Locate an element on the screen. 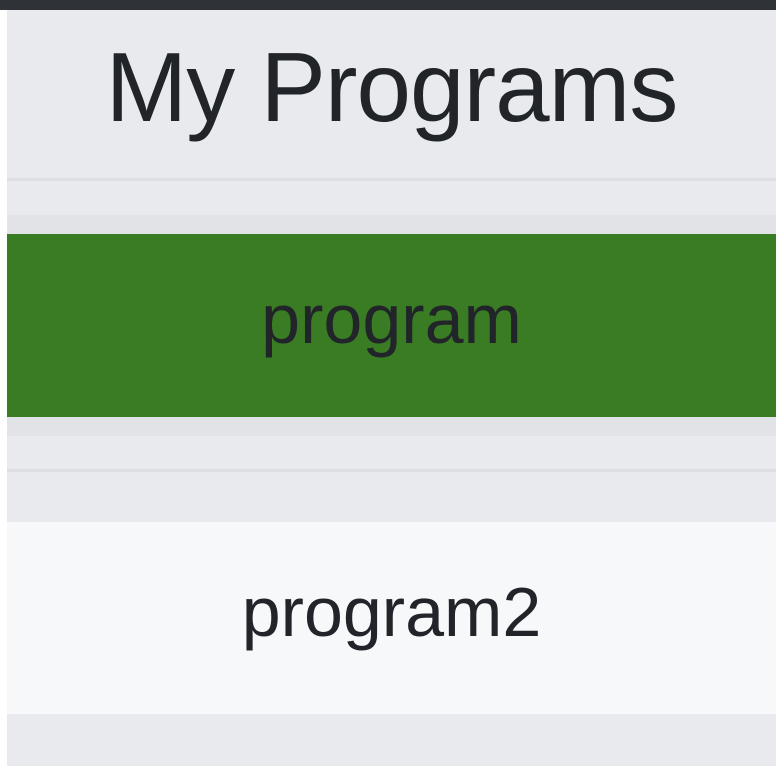 Image resolution: width=776 pixels, height=766 pixels. page-title: My Programs is located at coordinates (392, 87).